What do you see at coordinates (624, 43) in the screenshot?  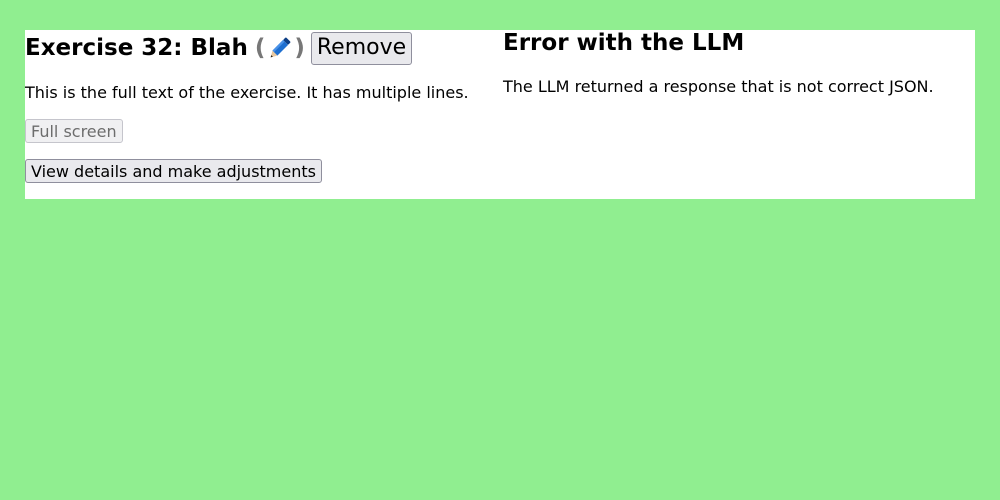 I see `error-title: Error with the LLM` at bounding box center [624, 43].